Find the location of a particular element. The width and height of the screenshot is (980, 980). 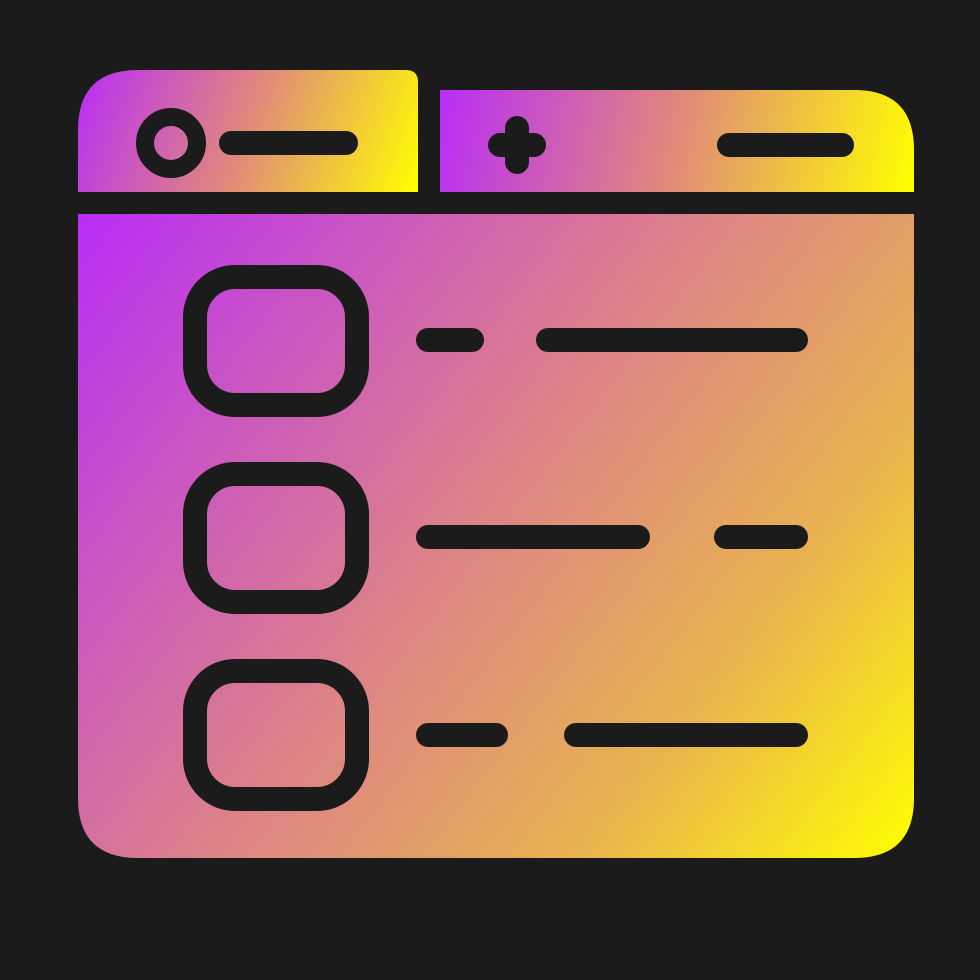

new-tab is located at coordinates (677, 141).